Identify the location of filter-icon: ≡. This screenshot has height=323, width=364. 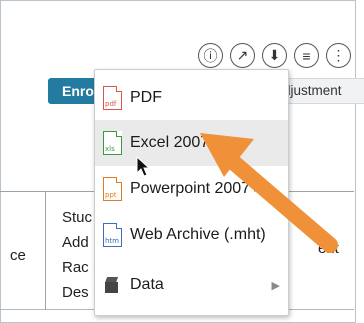
(306, 55).